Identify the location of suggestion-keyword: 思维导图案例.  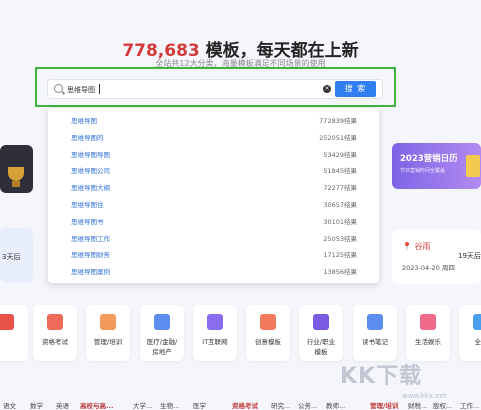
(90, 272).